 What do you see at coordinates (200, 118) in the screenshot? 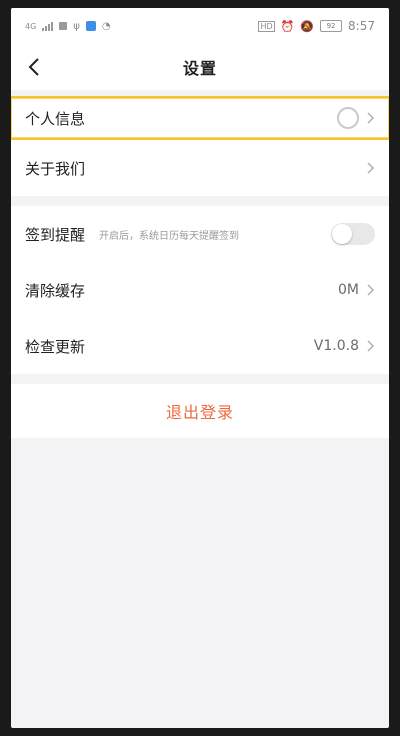
I see `settings-item-profile: 个人信息` at bounding box center [200, 118].